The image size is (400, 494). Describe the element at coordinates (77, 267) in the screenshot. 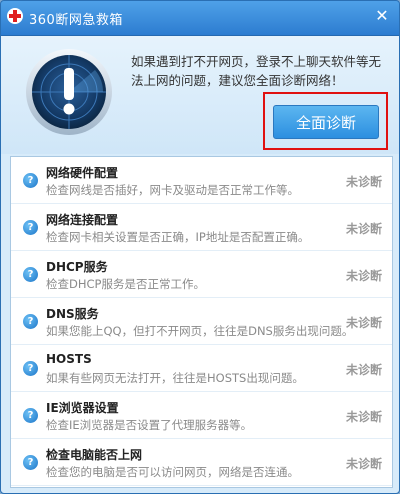

I see `item-title: DHCP服务` at that location.